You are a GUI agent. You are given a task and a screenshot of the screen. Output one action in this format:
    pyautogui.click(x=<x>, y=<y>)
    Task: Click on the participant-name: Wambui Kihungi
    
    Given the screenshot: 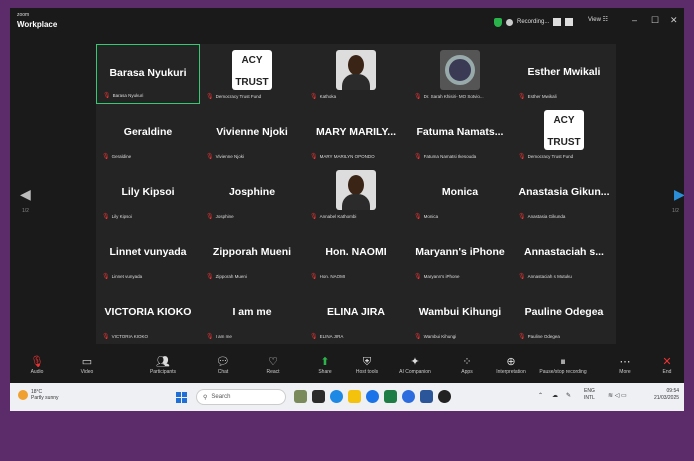 What is the action you would take?
    pyautogui.click(x=460, y=312)
    